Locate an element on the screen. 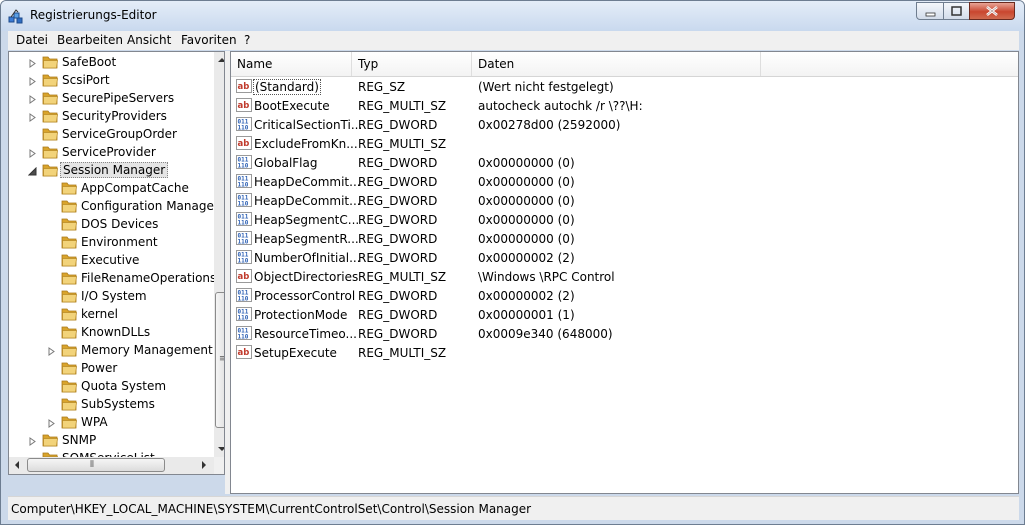 This screenshot has width=1025, height=525. value-name: GlobalFlag is located at coordinates (286, 163).